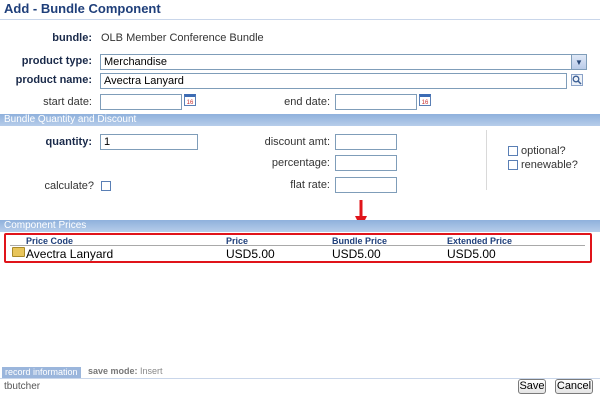 Image resolution: width=600 pixels, height=399 pixels. I want to click on product-name-label: product name:, so click(53, 80).